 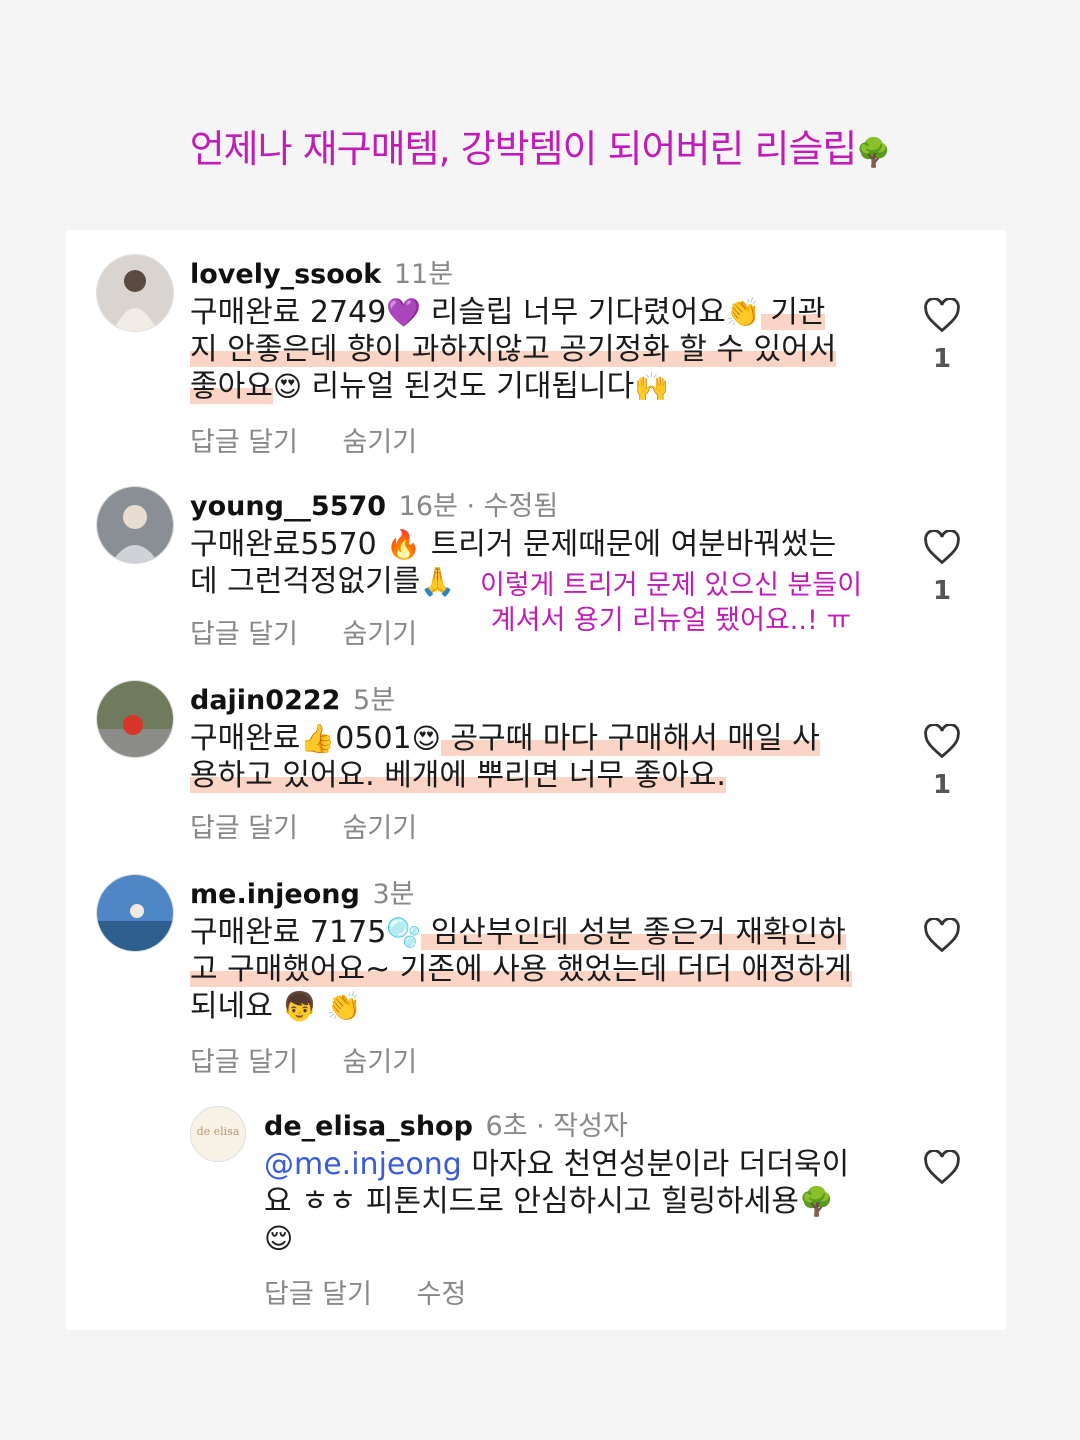 What do you see at coordinates (523, 149) in the screenshot?
I see `headline-text: 언제나 재구매템, 강박템이 되어버린 리슬립` at bounding box center [523, 149].